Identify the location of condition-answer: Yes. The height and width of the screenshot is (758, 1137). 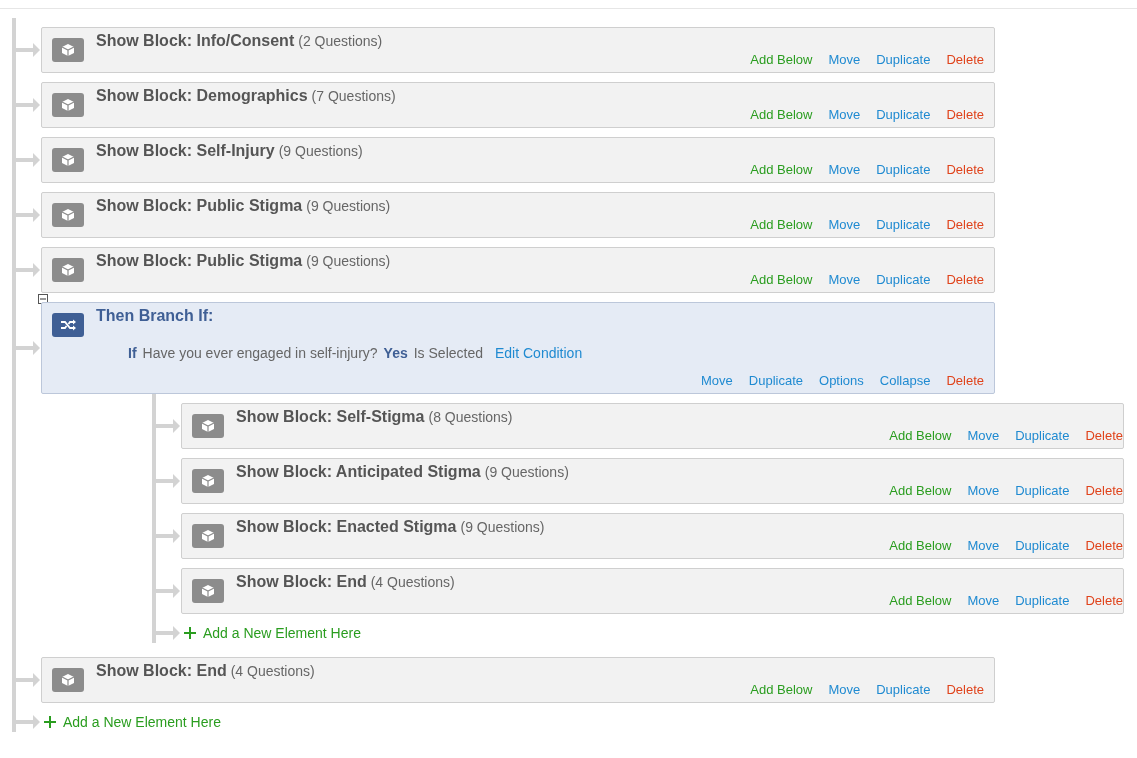
(395, 353).